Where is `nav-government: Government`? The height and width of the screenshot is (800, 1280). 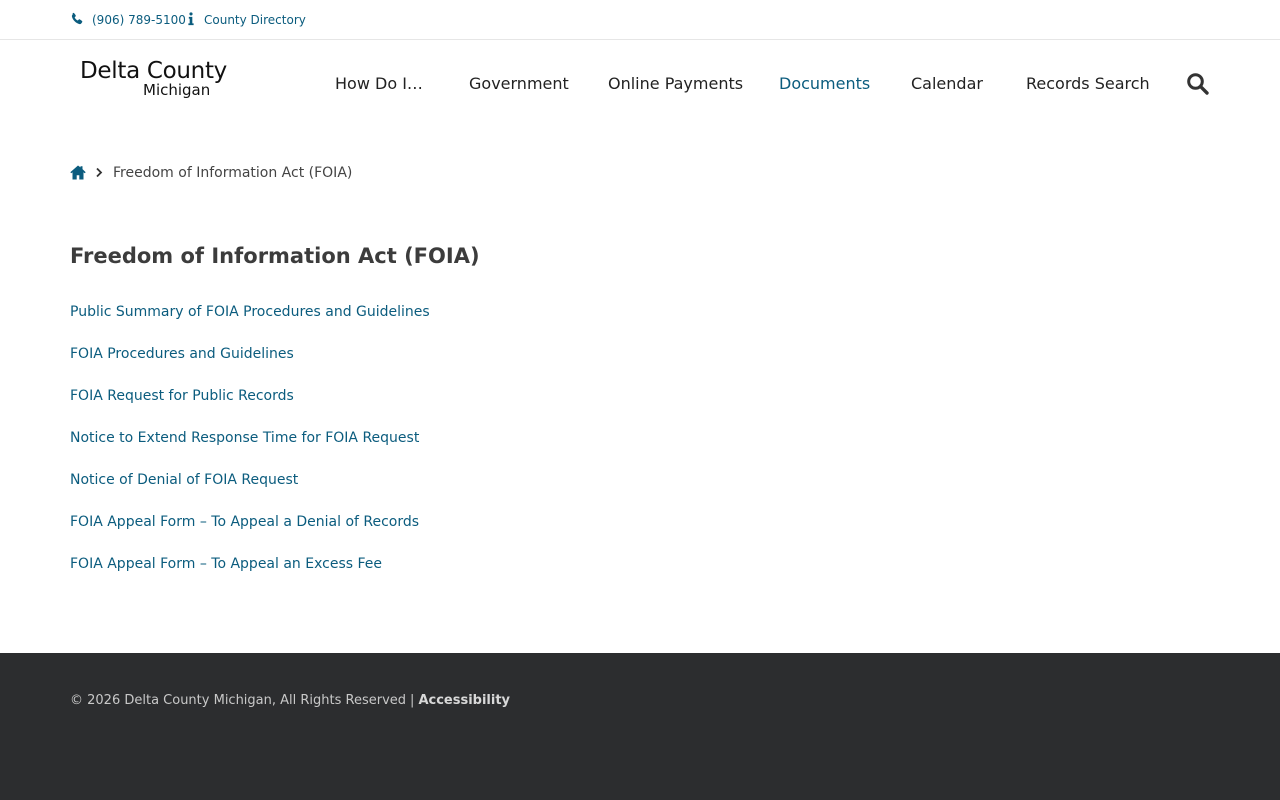 nav-government: Government is located at coordinates (519, 84).